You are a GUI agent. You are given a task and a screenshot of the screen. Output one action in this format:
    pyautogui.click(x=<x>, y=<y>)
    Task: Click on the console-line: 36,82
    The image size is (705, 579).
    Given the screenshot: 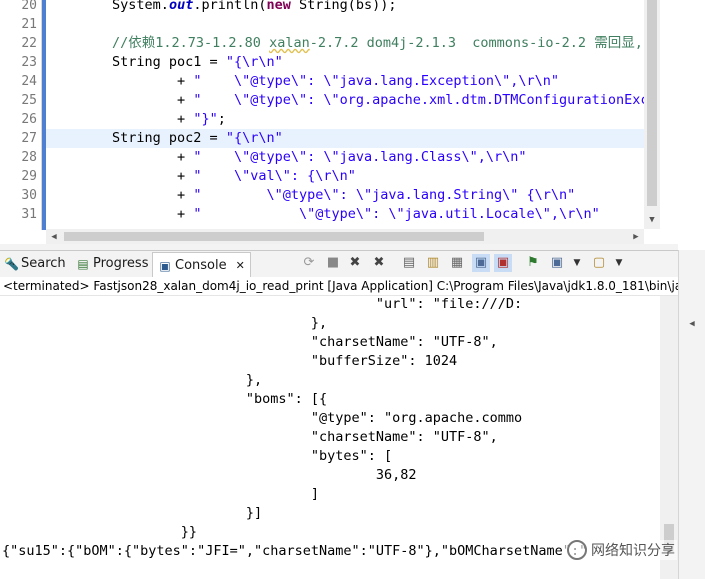 What is the action you would take?
    pyautogui.click(x=209, y=475)
    